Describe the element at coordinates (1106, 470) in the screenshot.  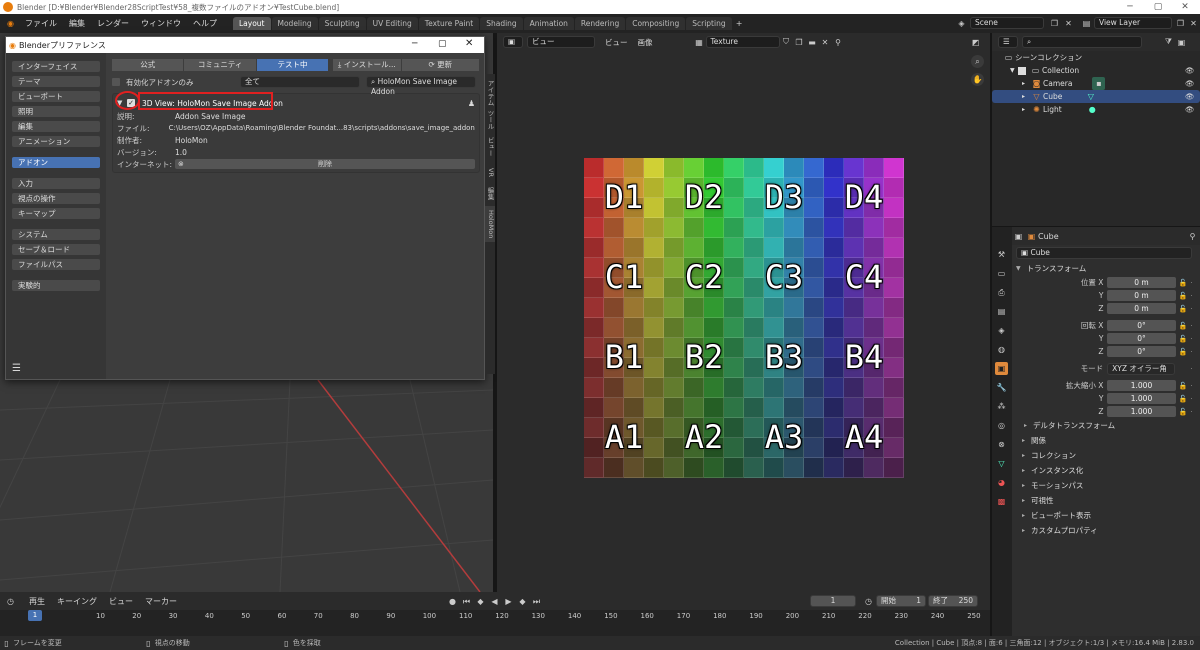
I see `instancing-panel-header: ▸ インスタンス化` at that location.